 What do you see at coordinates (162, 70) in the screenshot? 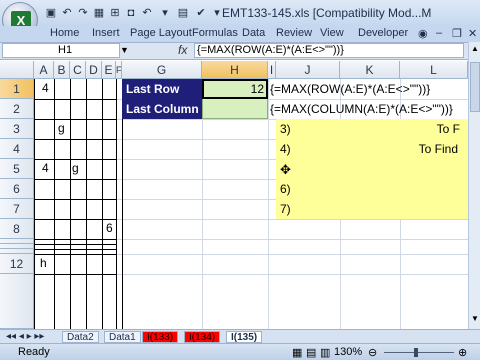
I see `column-header-g: G` at bounding box center [162, 70].